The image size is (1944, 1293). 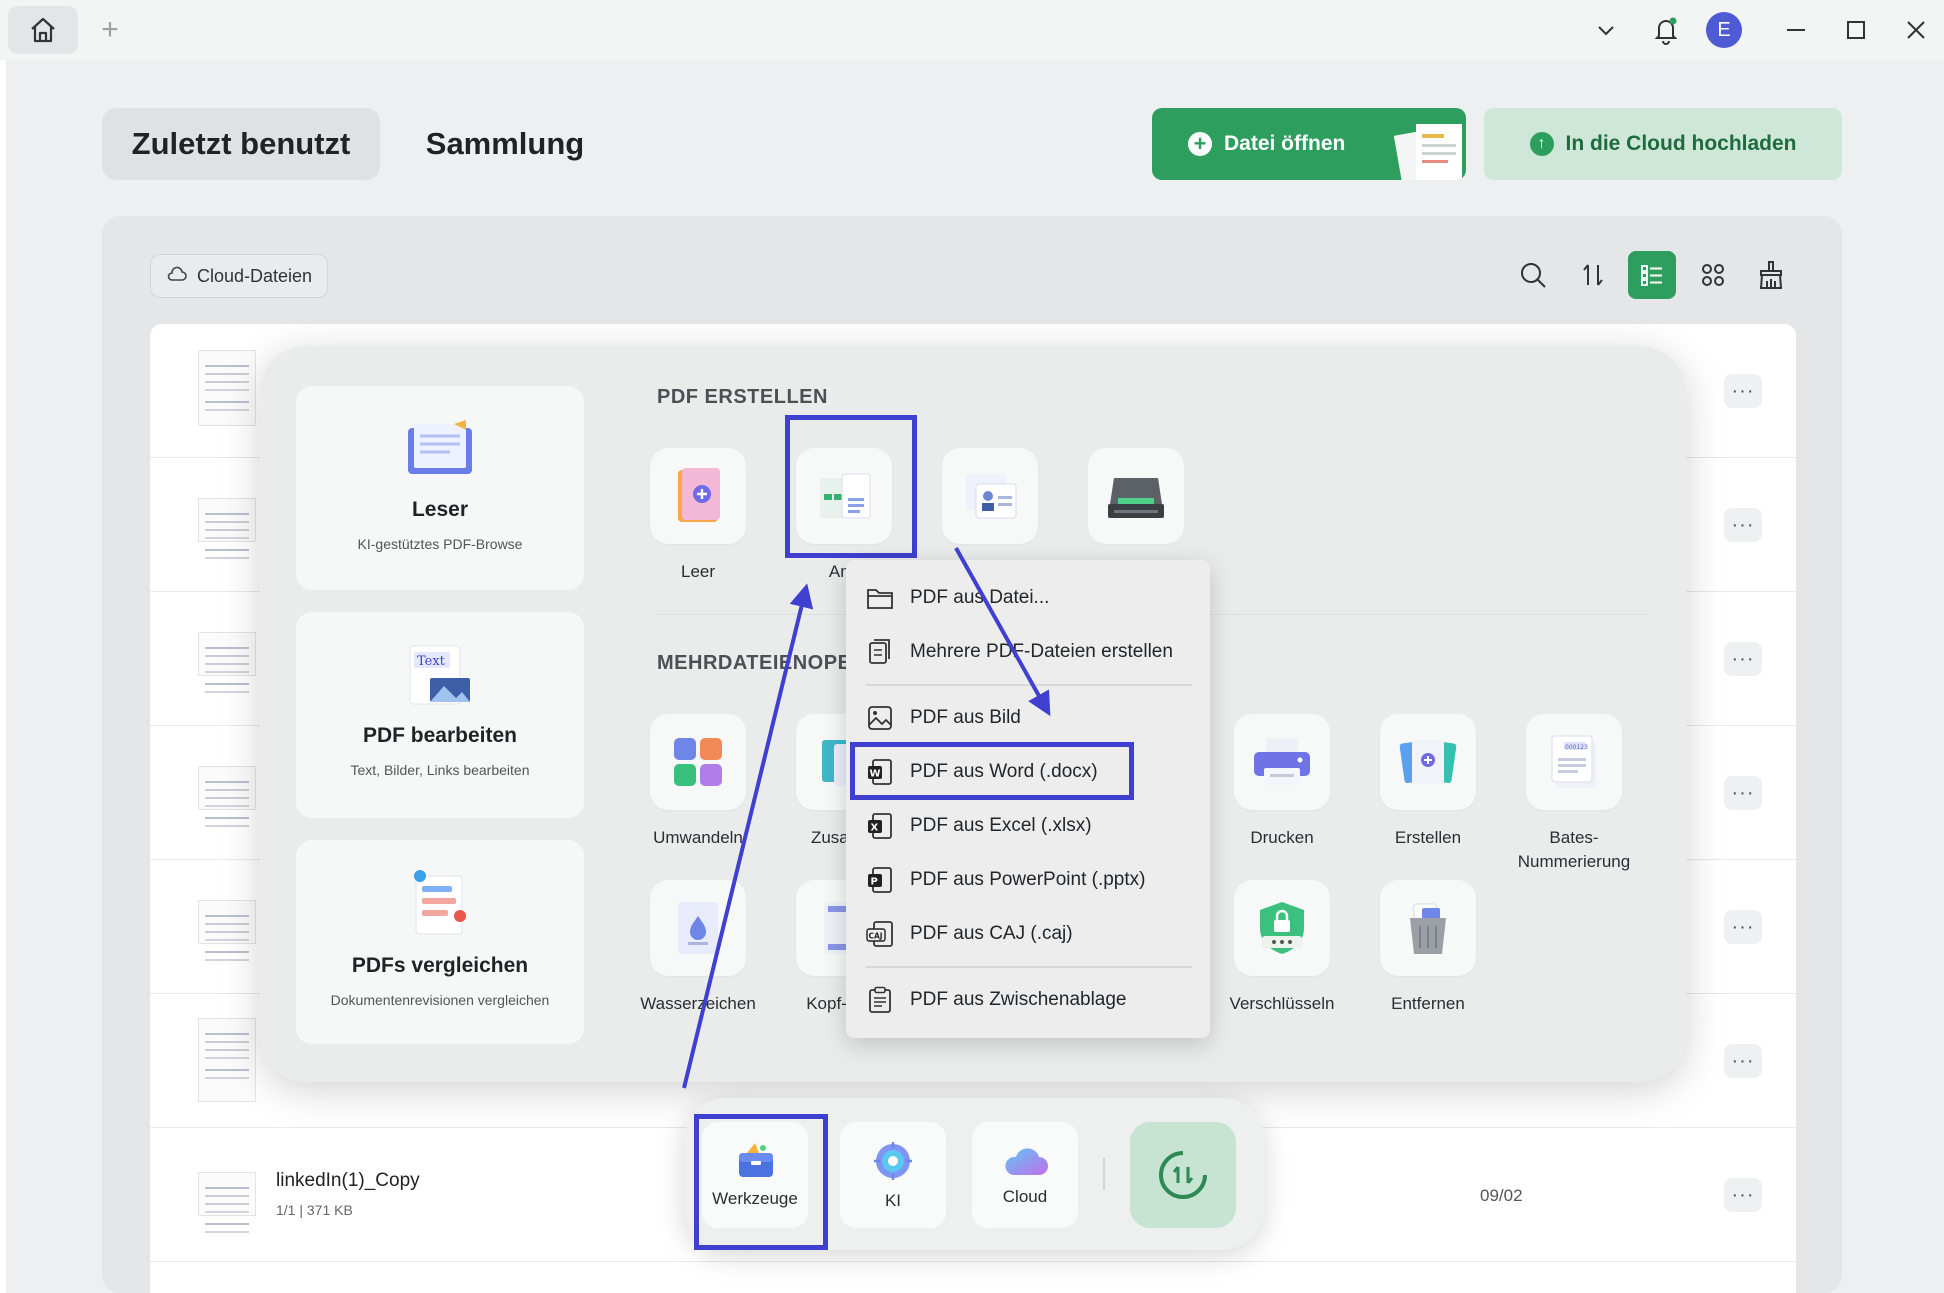 I want to click on dock-cloud-button: Cloud, so click(x=1025, y=1175).